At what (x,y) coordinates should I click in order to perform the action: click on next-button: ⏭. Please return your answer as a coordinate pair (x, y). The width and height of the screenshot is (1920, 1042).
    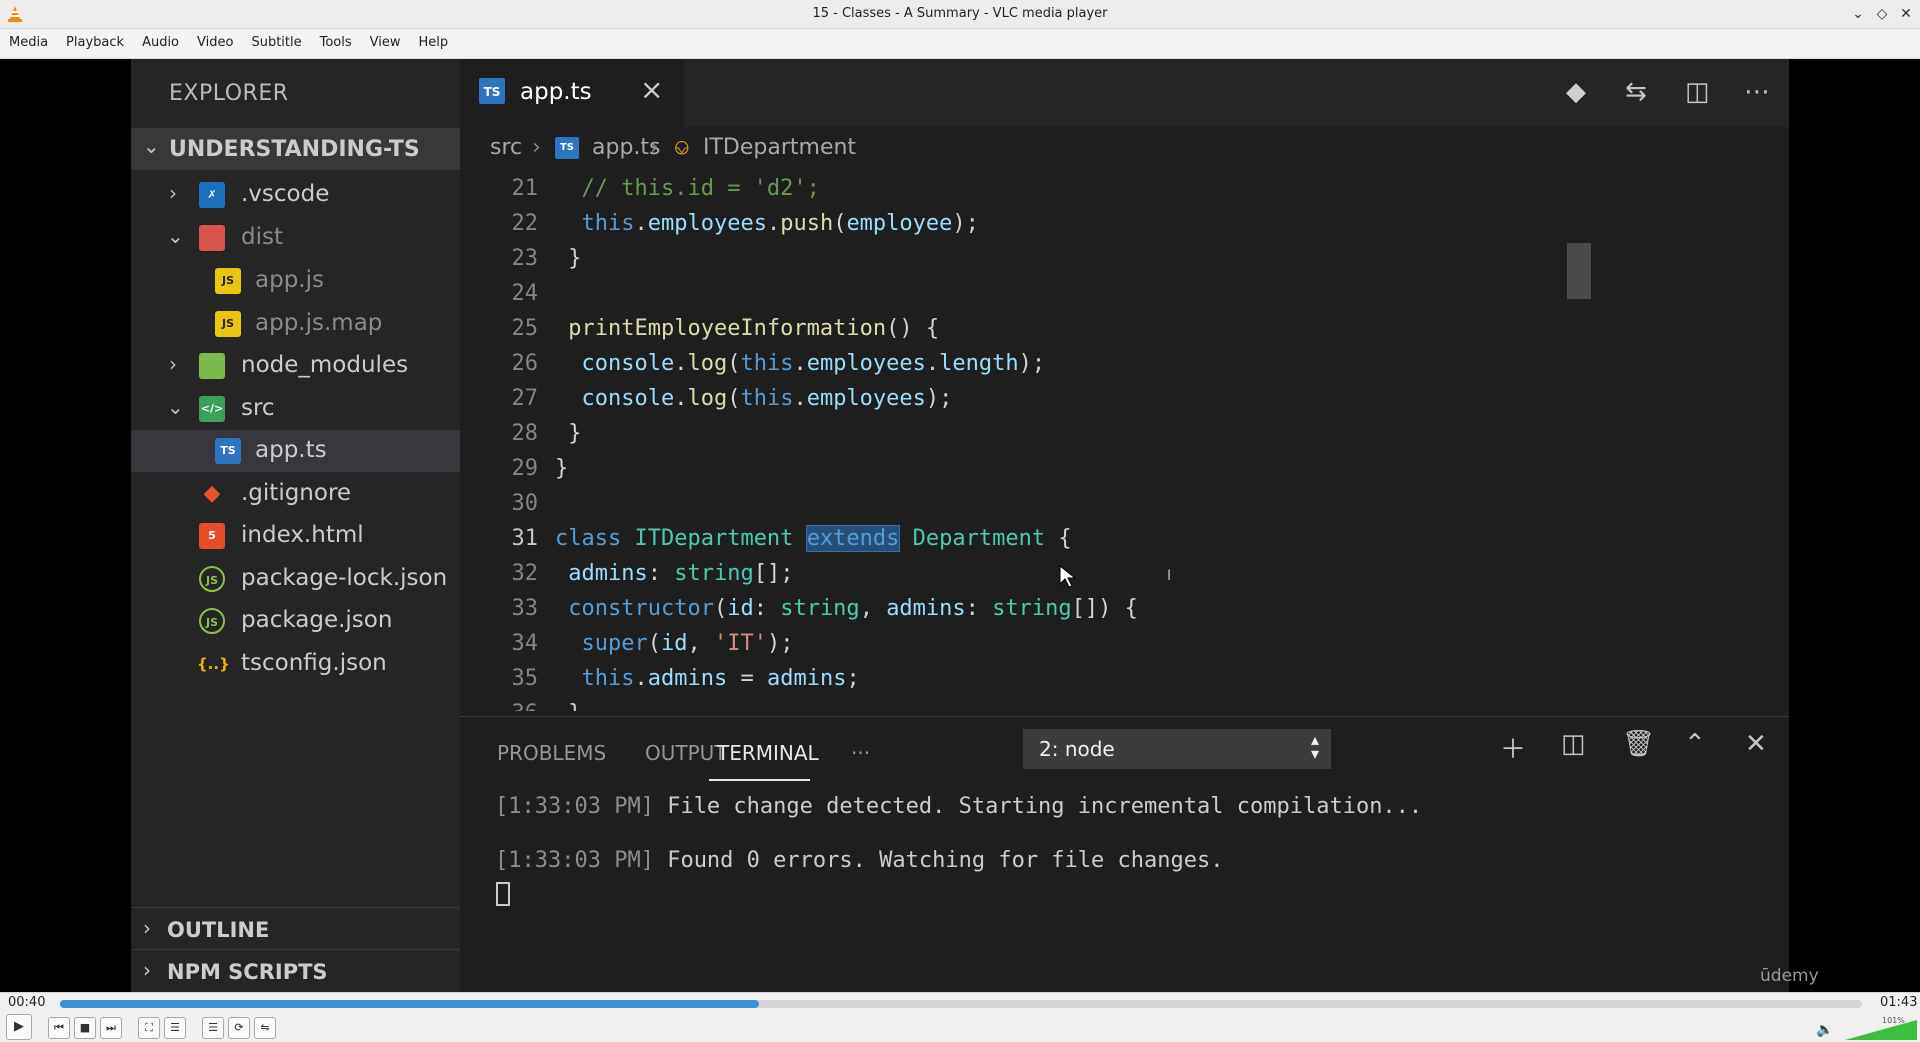
    Looking at the image, I should click on (111, 1028).